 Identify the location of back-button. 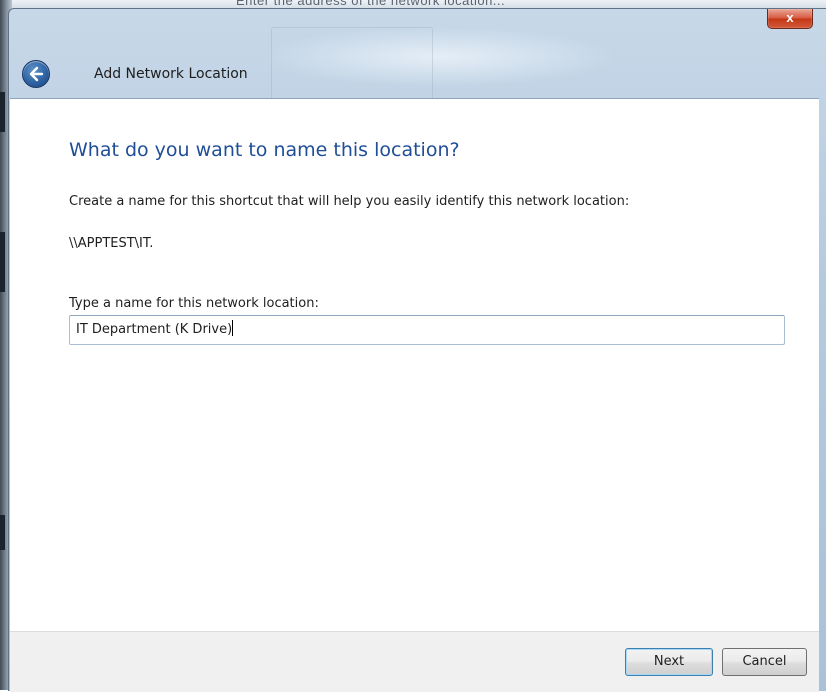
(36, 74).